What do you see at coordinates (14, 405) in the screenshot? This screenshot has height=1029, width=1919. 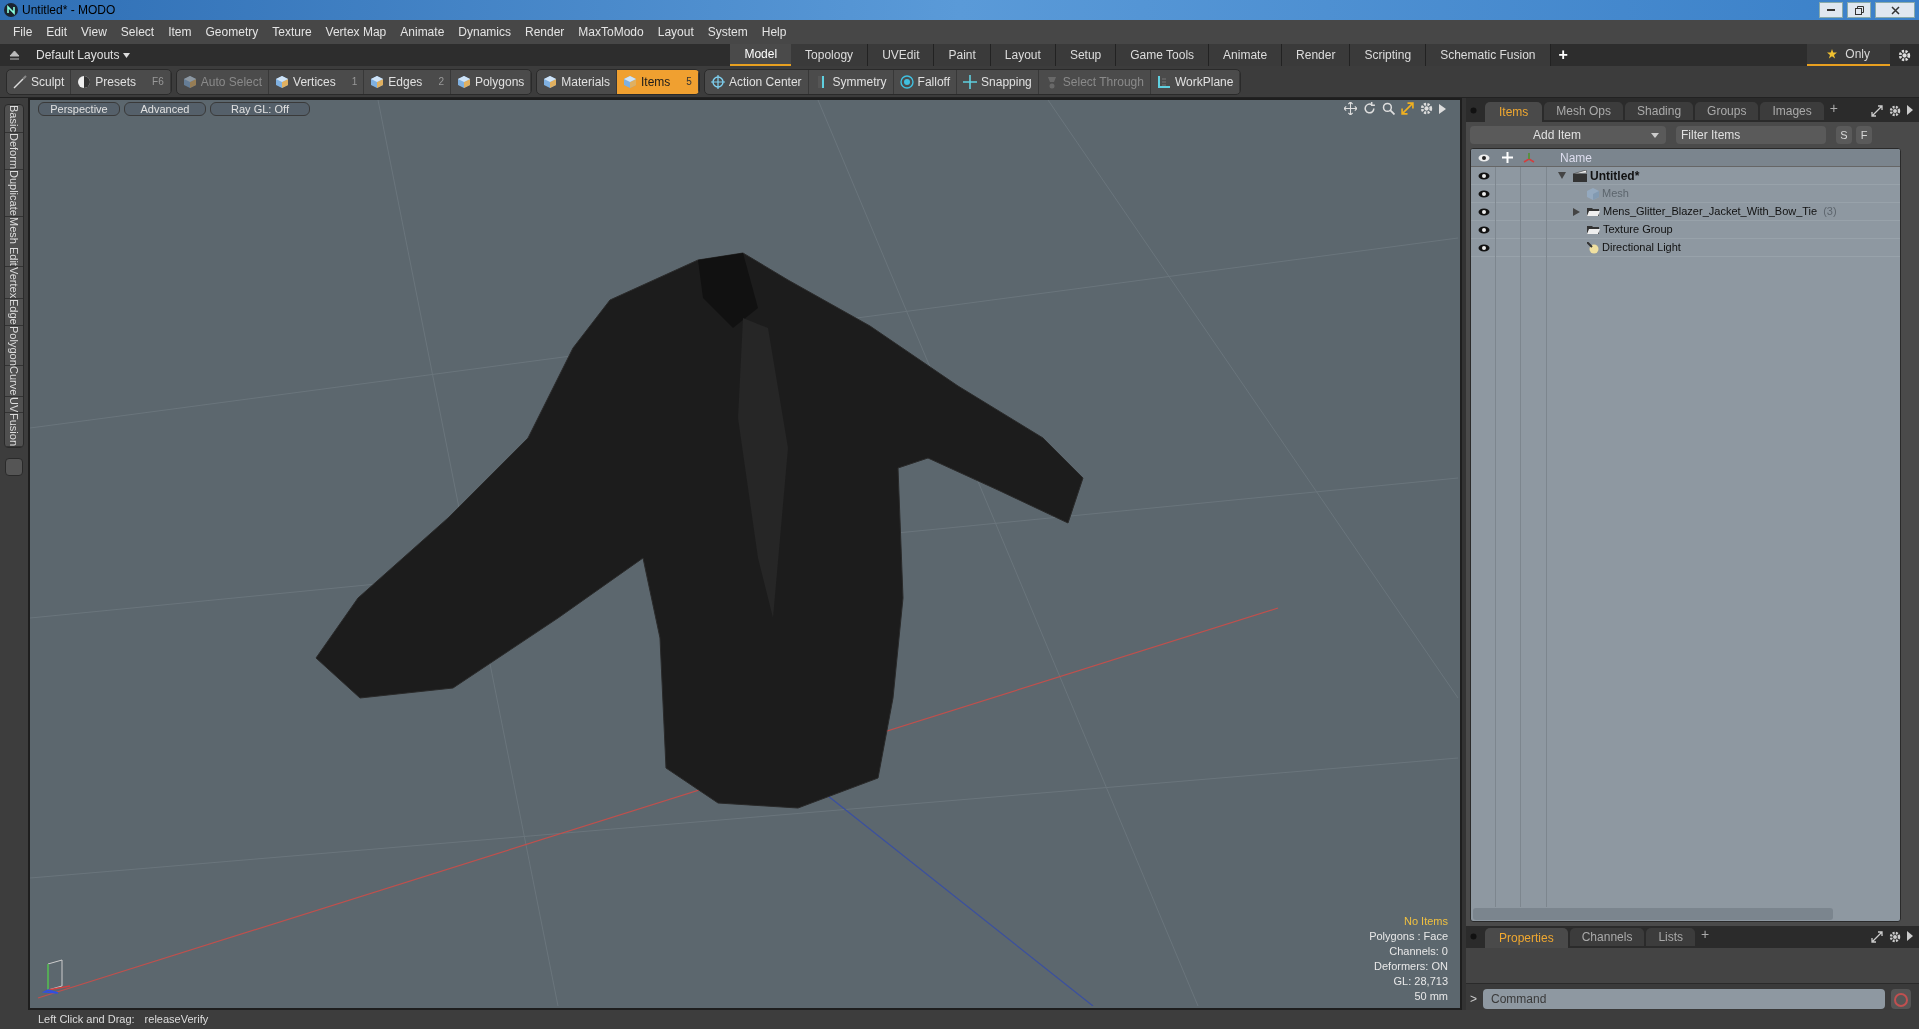 I see `side-tab: UV` at bounding box center [14, 405].